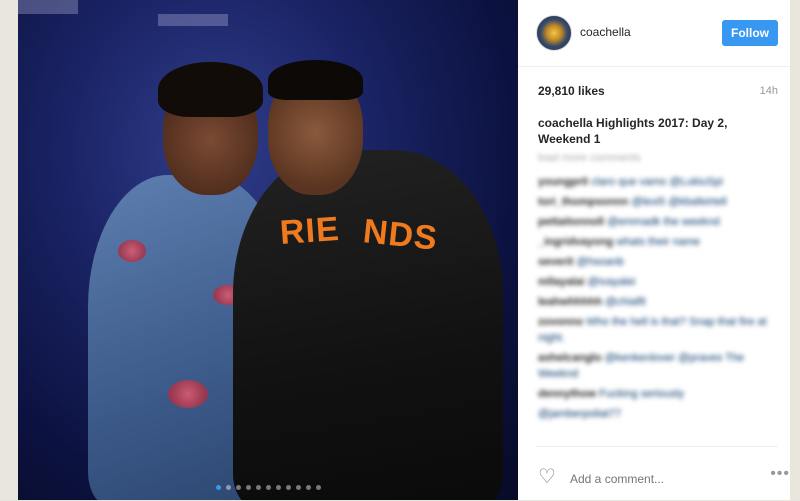 The height and width of the screenshot is (501, 800). Describe the element at coordinates (571, 222) in the screenshot. I see `comment-username: pettaitonnoll` at that location.